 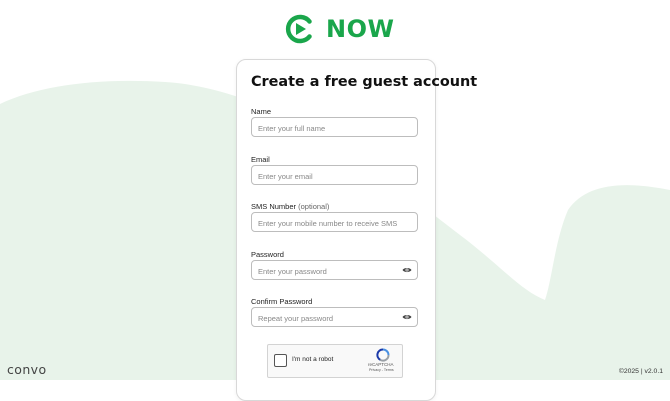 What do you see at coordinates (364, 82) in the screenshot?
I see `form-title: Create a free guest account` at bounding box center [364, 82].